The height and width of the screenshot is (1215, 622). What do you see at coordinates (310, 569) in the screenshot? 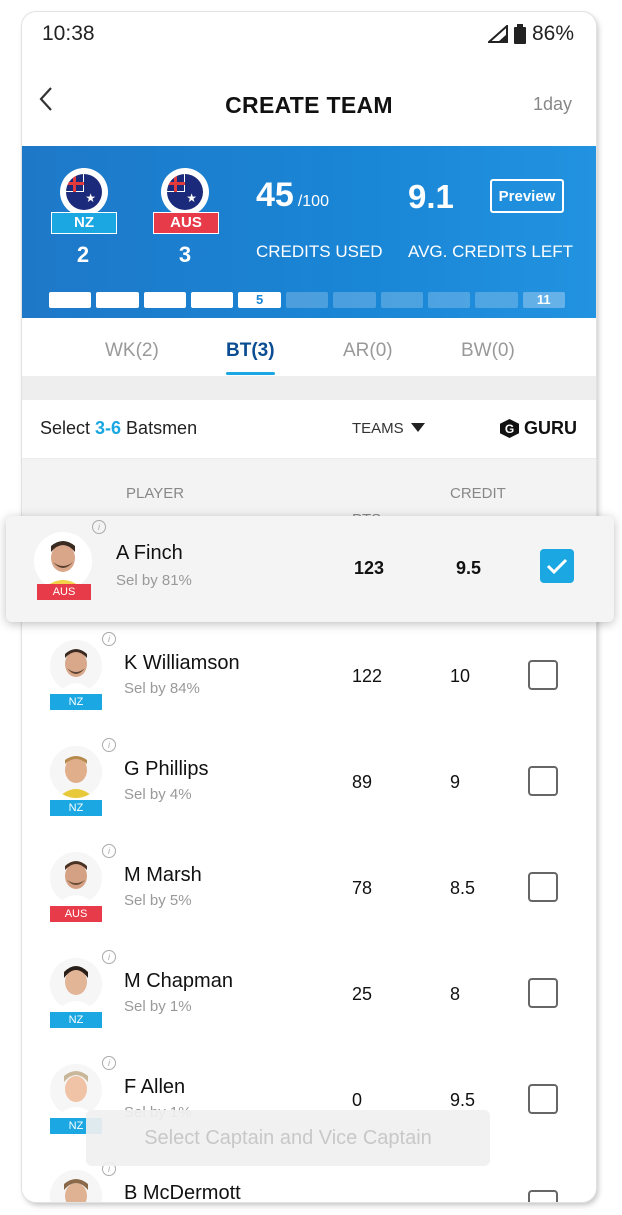
I see `selected-player-row: AUS i A Finch Sel by 81% 123 9.5` at bounding box center [310, 569].